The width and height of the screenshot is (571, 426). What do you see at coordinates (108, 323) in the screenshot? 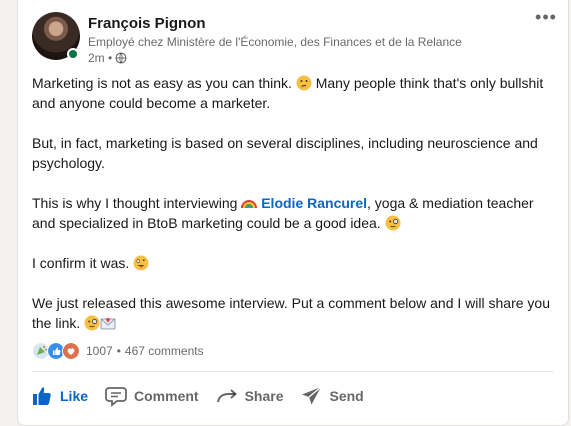
I see `envelope-with-heart-emoji-icon` at bounding box center [108, 323].